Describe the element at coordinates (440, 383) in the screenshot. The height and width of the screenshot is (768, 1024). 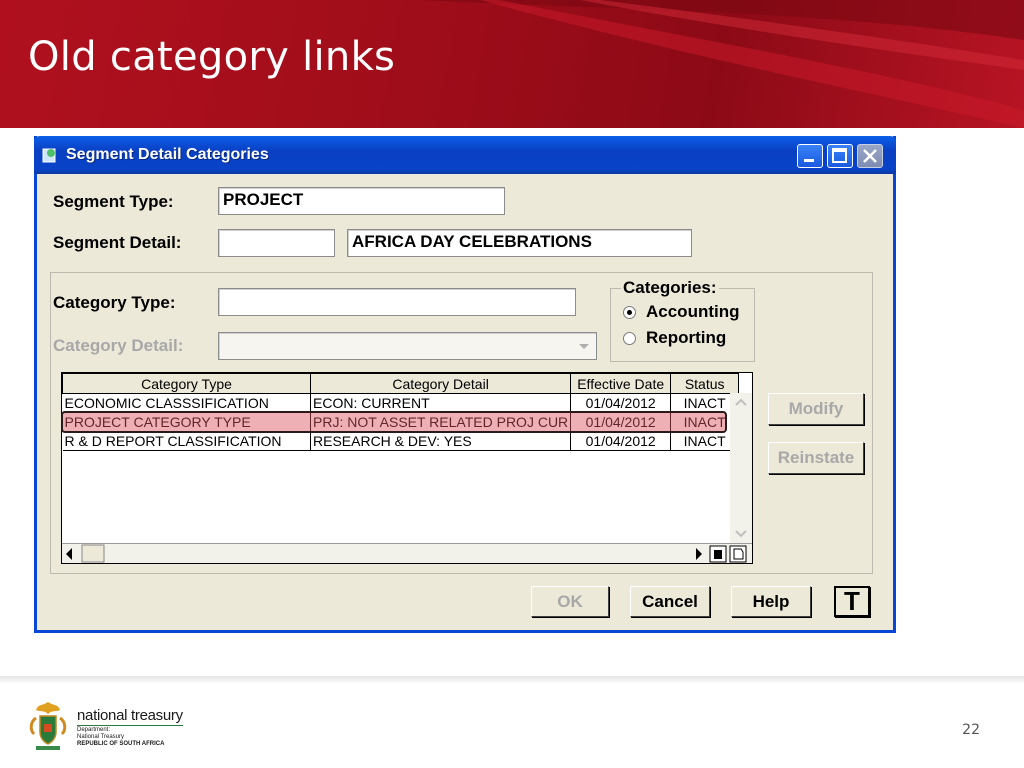
I see `column-header-category-detail: Category Detail` at that location.